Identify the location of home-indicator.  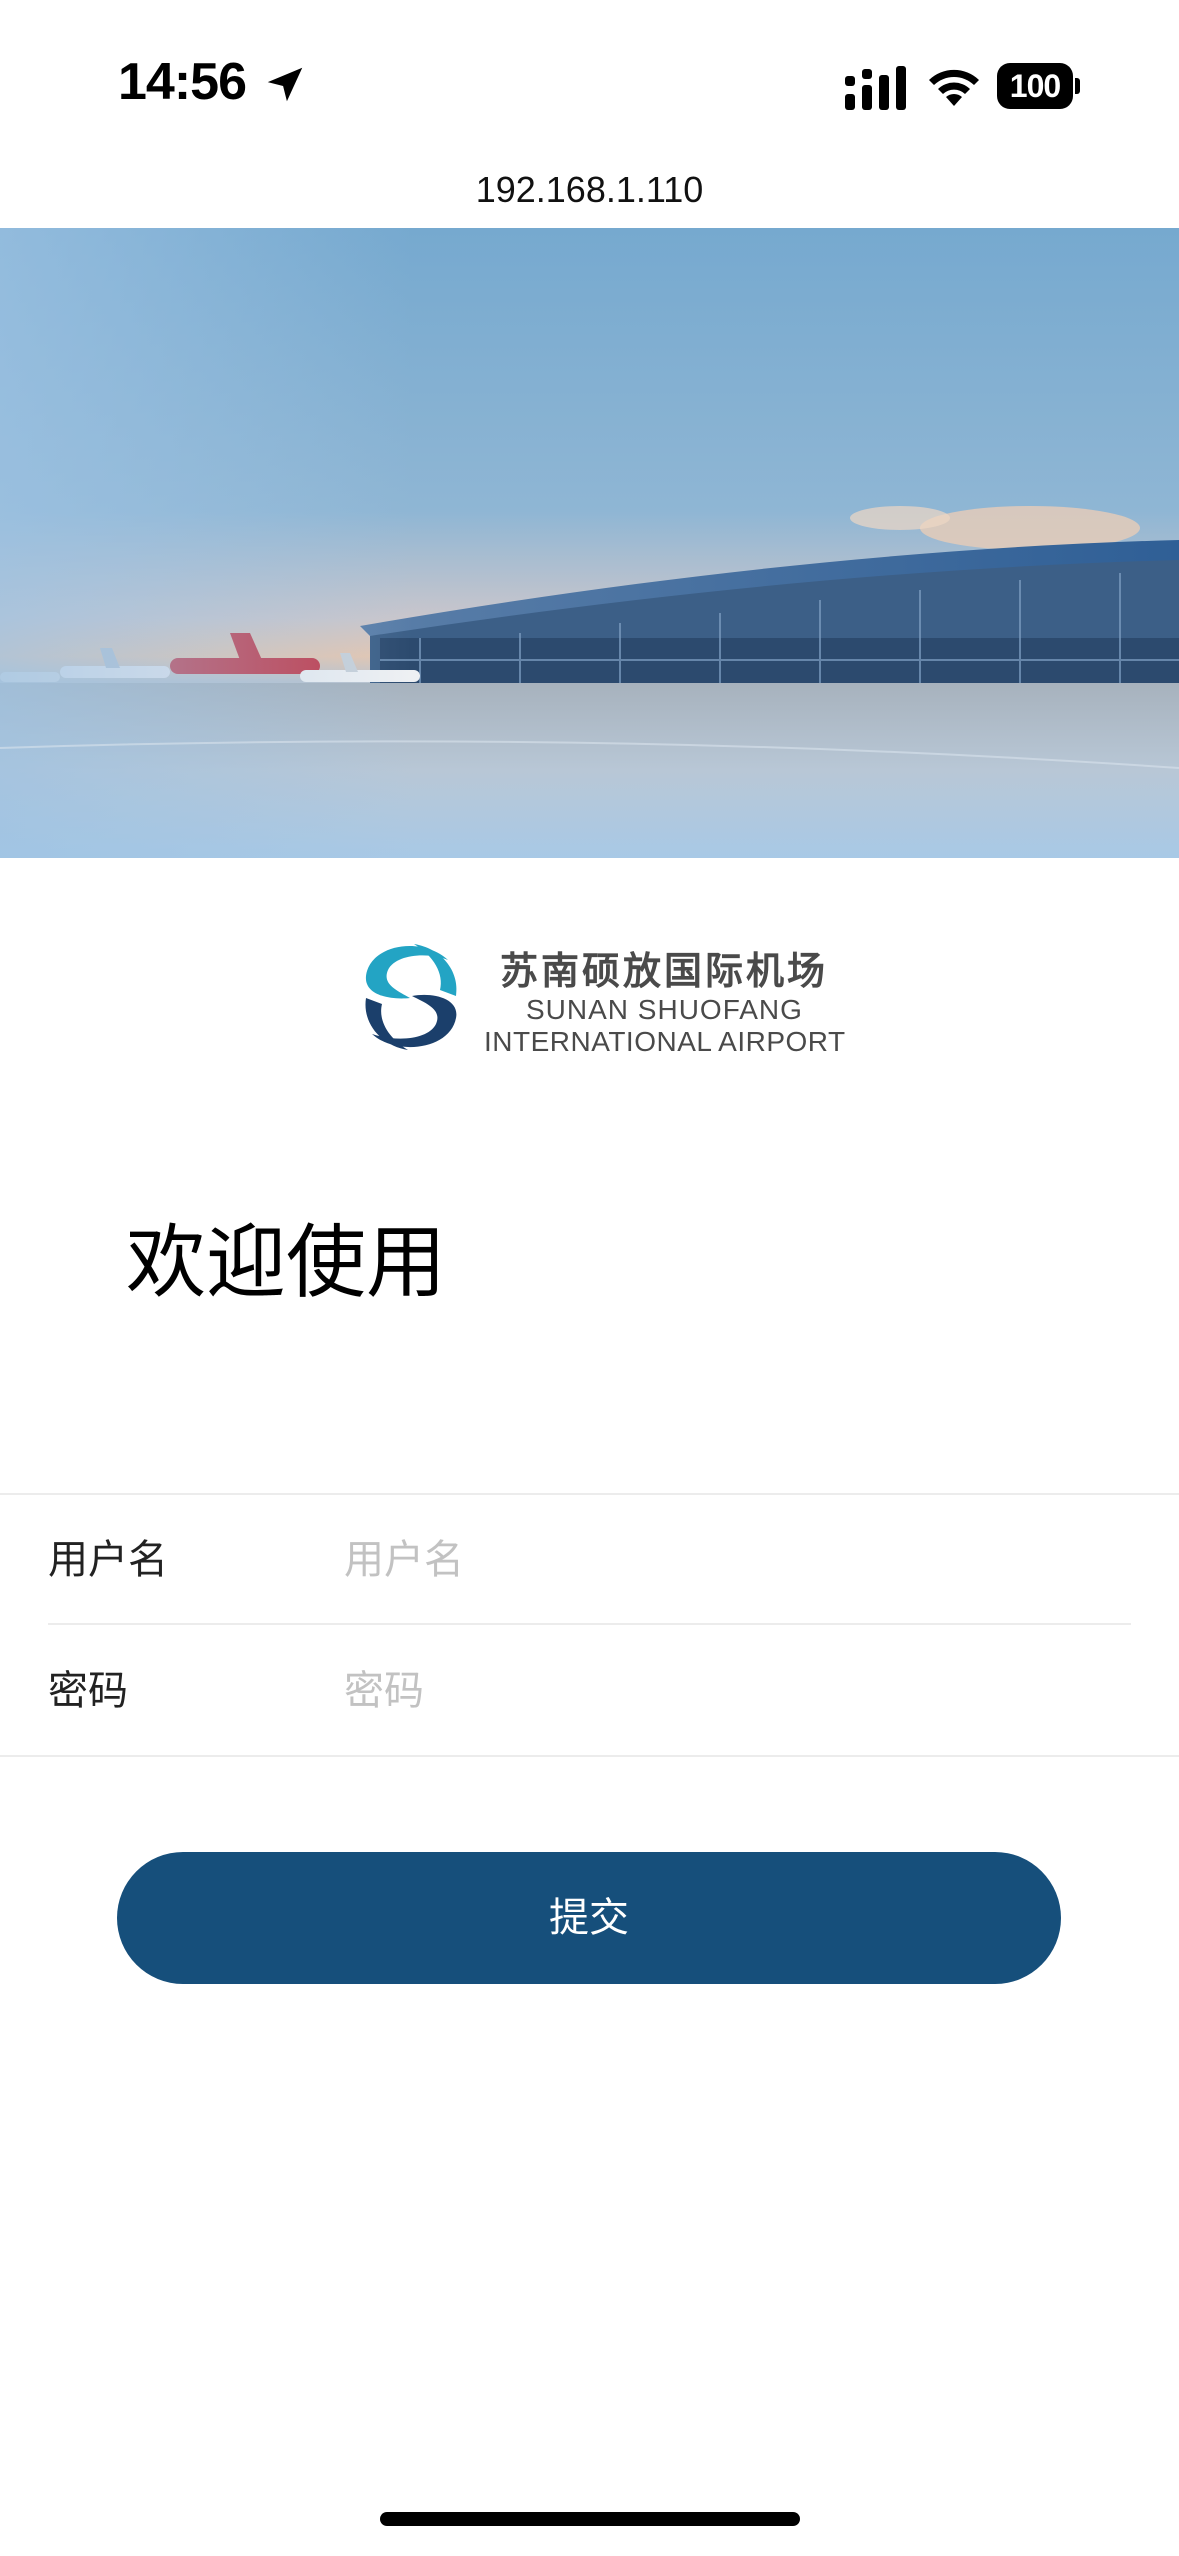
(590, 2519).